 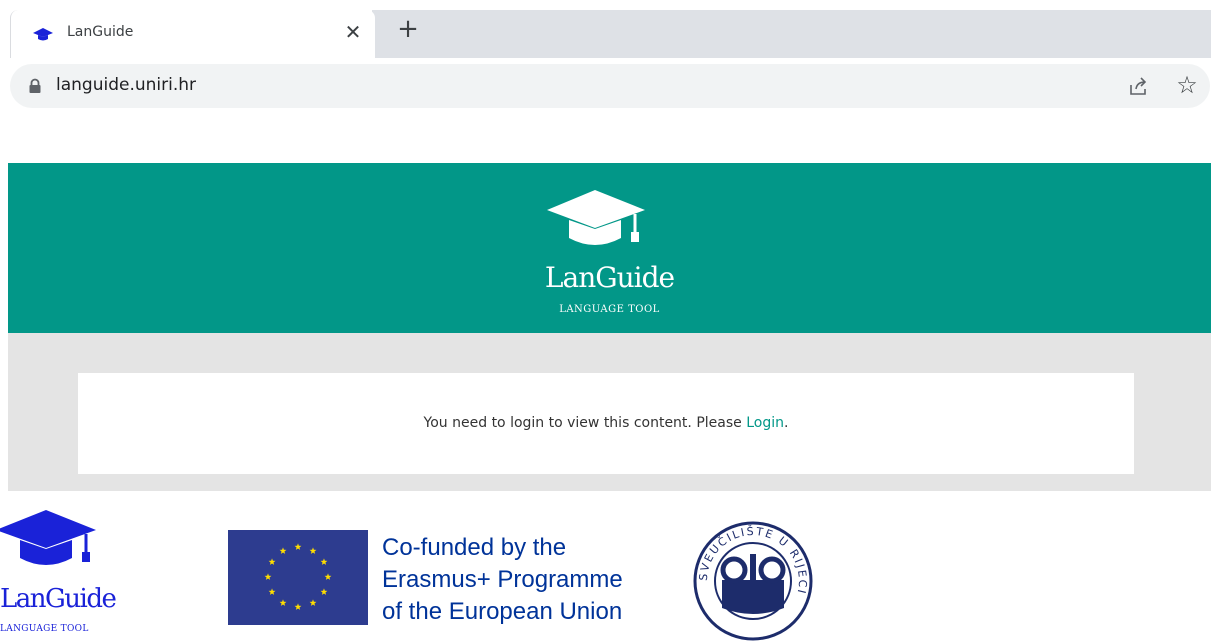 What do you see at coordinates (298, 577) in the screenshot?
I see `eu-flag-logo` at bounding box center [298, 577].